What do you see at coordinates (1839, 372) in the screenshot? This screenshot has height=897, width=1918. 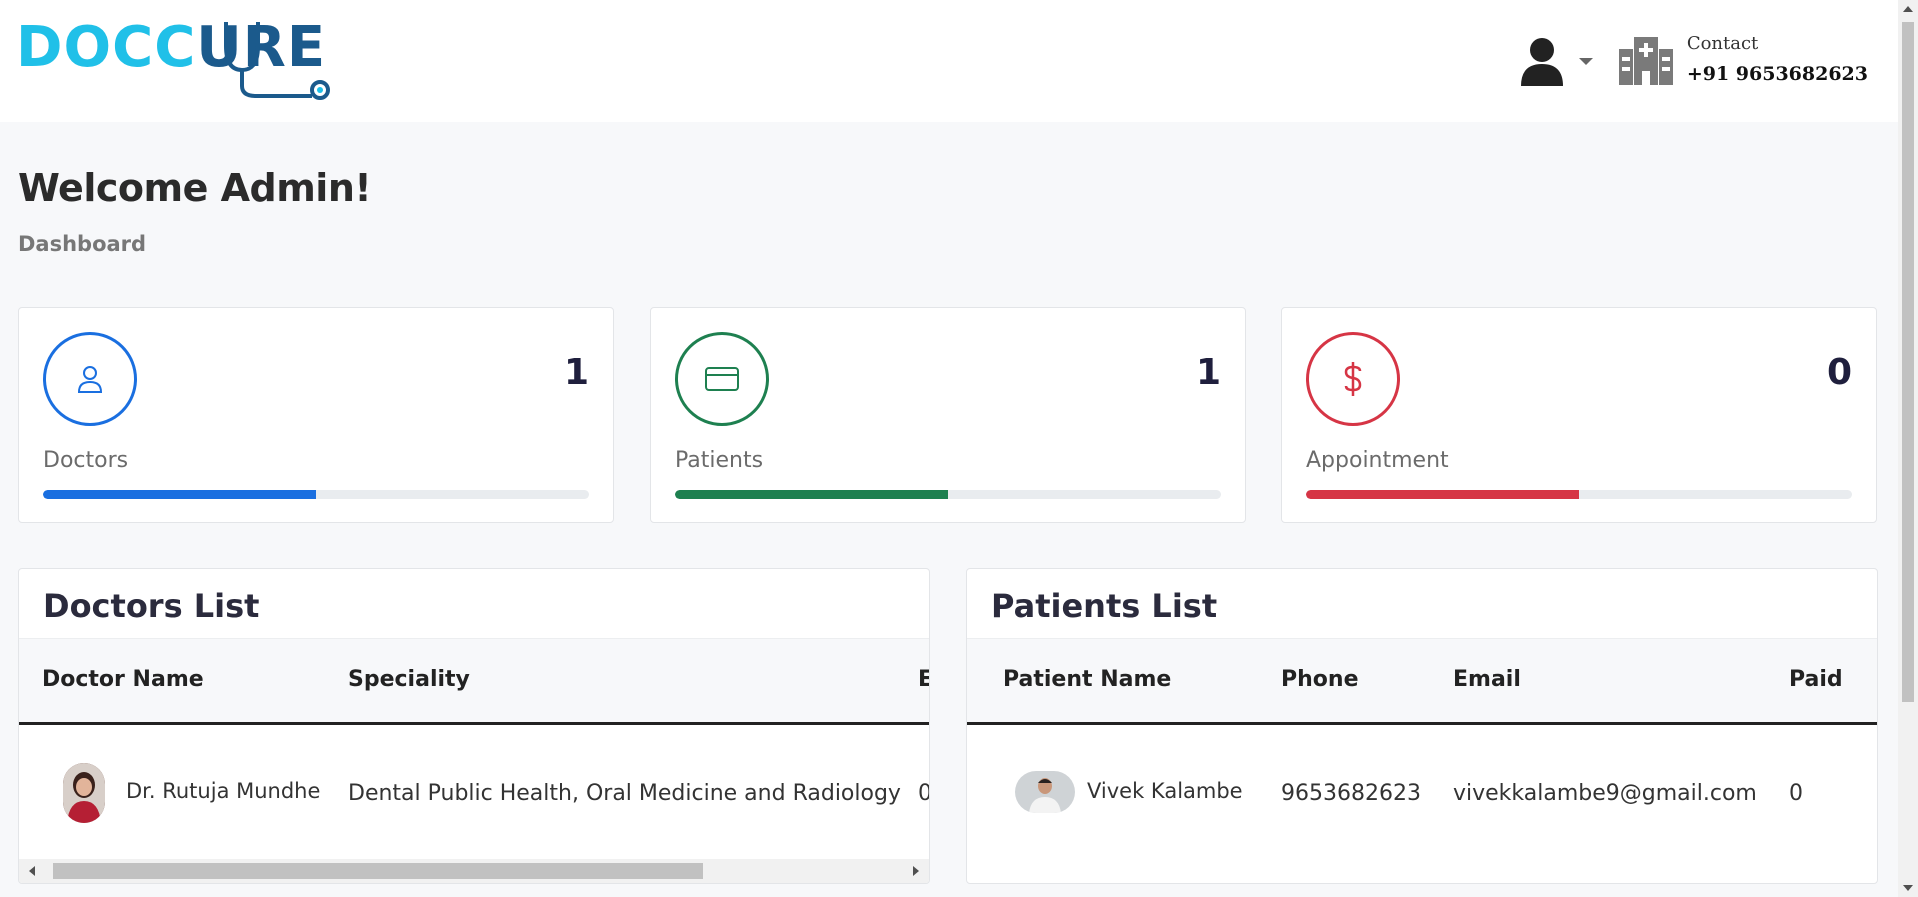 I see `appointment-count: 0` at bounding box center [1839, 372].